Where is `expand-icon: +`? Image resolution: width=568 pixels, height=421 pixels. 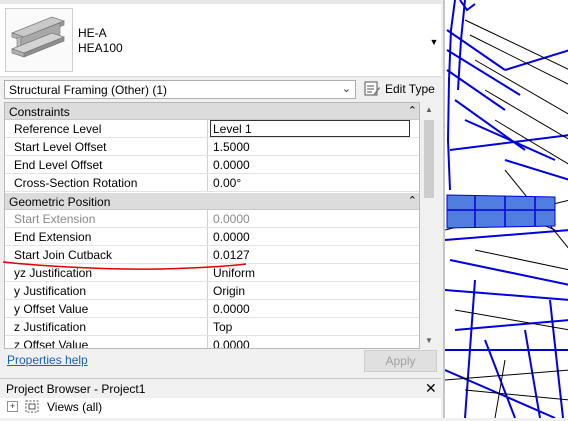
expand-icon: + is located at coordinates (12, 406).